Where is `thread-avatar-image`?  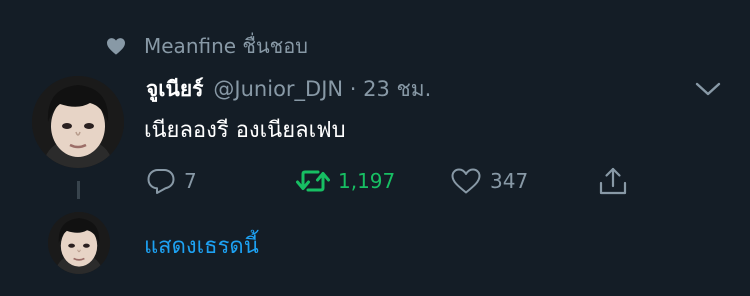 thread-avatar-image is located at coordinates (79, 243).